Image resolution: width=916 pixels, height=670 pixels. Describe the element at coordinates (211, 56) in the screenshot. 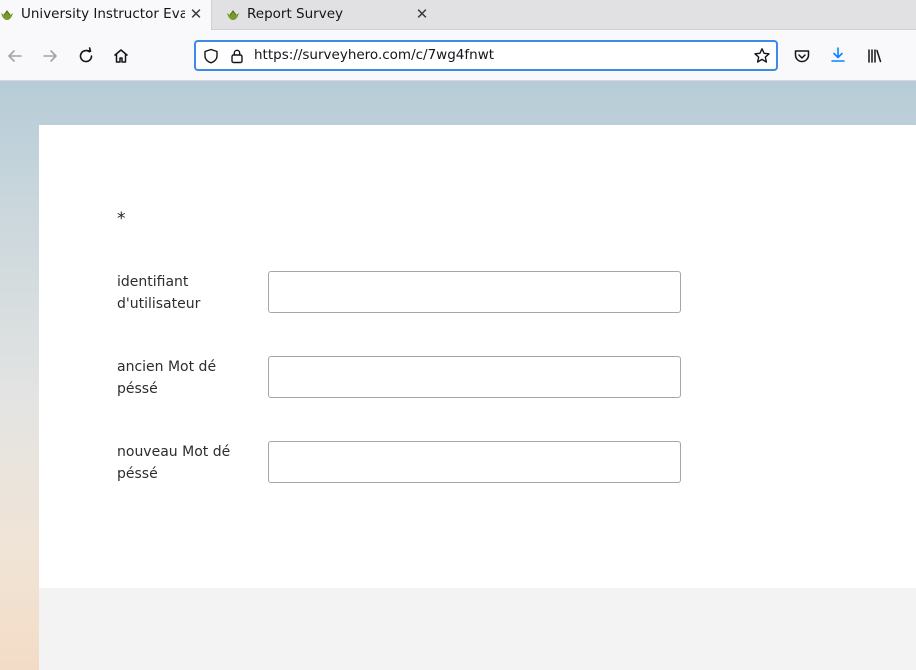

I see `shield-icon` at that location.